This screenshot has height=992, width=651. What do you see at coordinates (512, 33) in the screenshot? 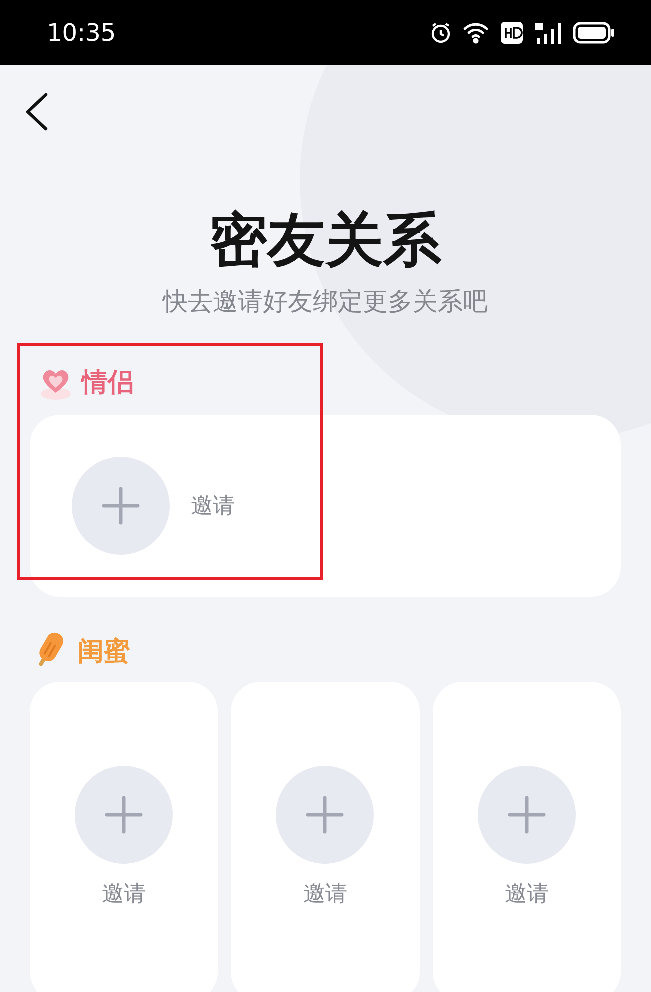
I see `hd-icon` at bounding box center [512, 33].